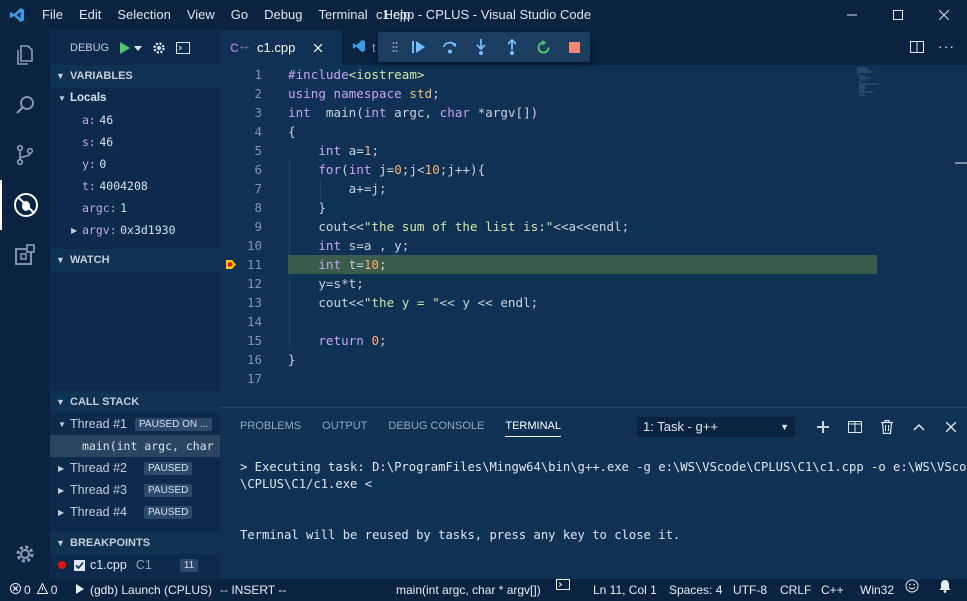 The image size is (967, 601). What do you see at coordinates (898, 15) in the screenshot?
I see `maximize-button` at bounding box center [898, 15].